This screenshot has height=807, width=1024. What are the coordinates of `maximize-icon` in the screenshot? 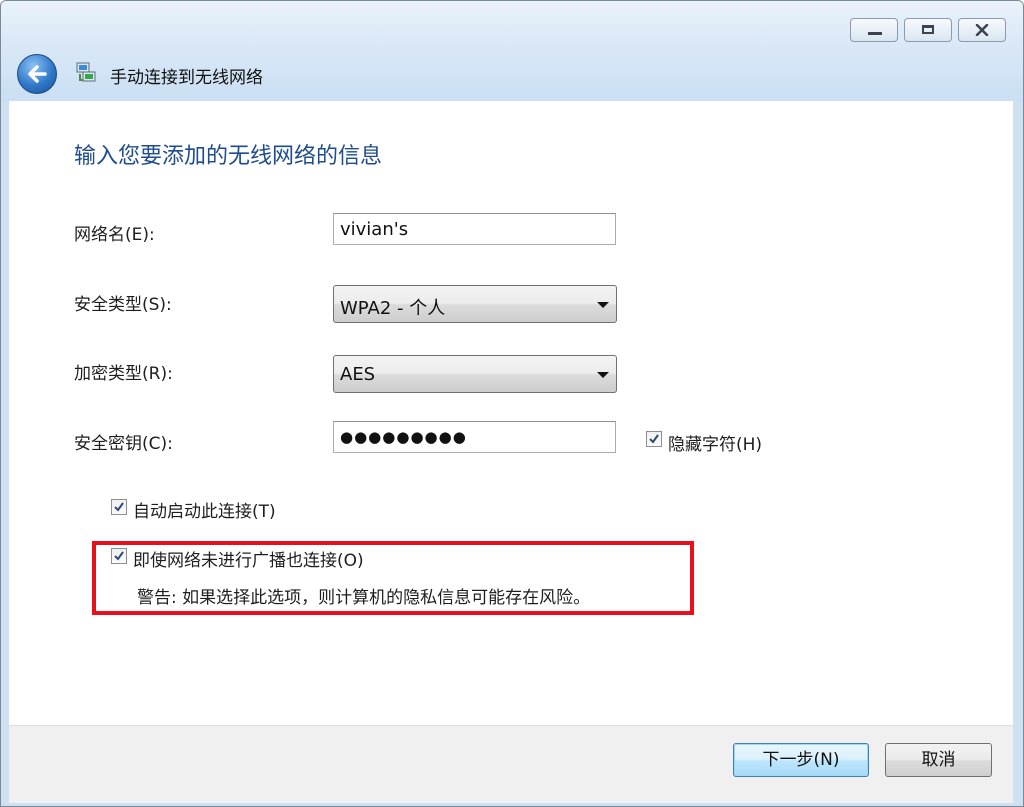 It's located at (928, 29).